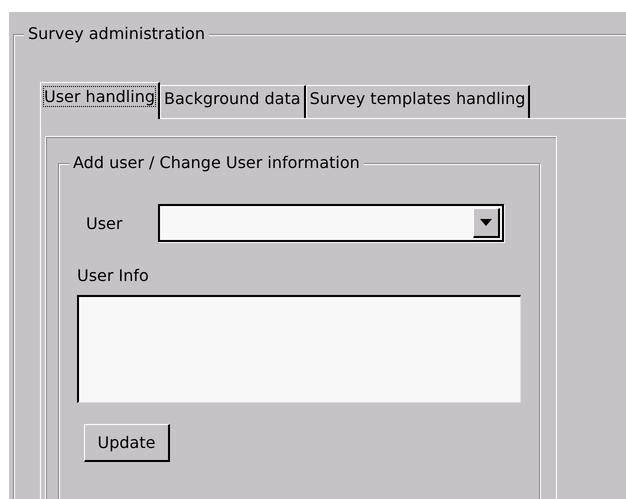 Image resolution: width=626 pixels, height=499 pixels. What do you see at coordinates (233, 101) in the screenshot?
I see `tab: Background data` at bounding box center [233, 101].